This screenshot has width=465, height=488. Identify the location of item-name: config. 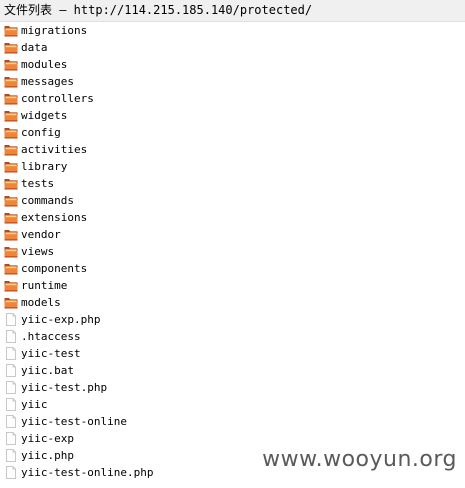
(41, 132).